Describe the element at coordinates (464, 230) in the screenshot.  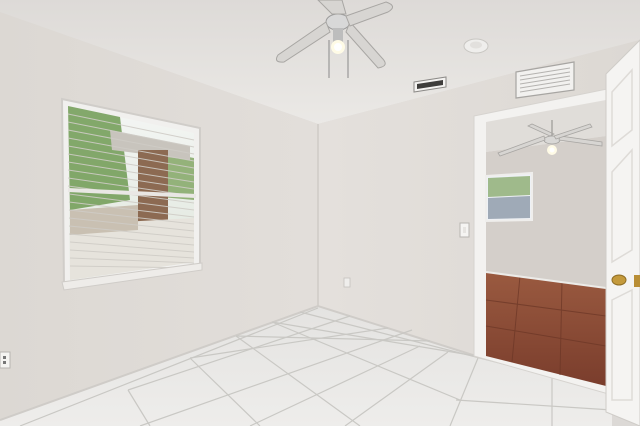
I see `light-switch-icon` at that location.